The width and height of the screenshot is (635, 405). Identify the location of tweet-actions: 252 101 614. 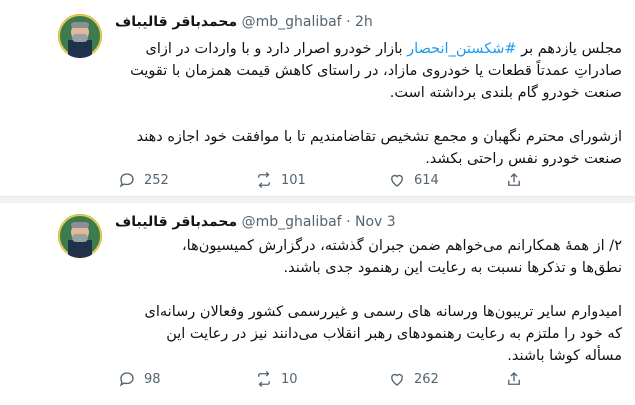
(328, 181).